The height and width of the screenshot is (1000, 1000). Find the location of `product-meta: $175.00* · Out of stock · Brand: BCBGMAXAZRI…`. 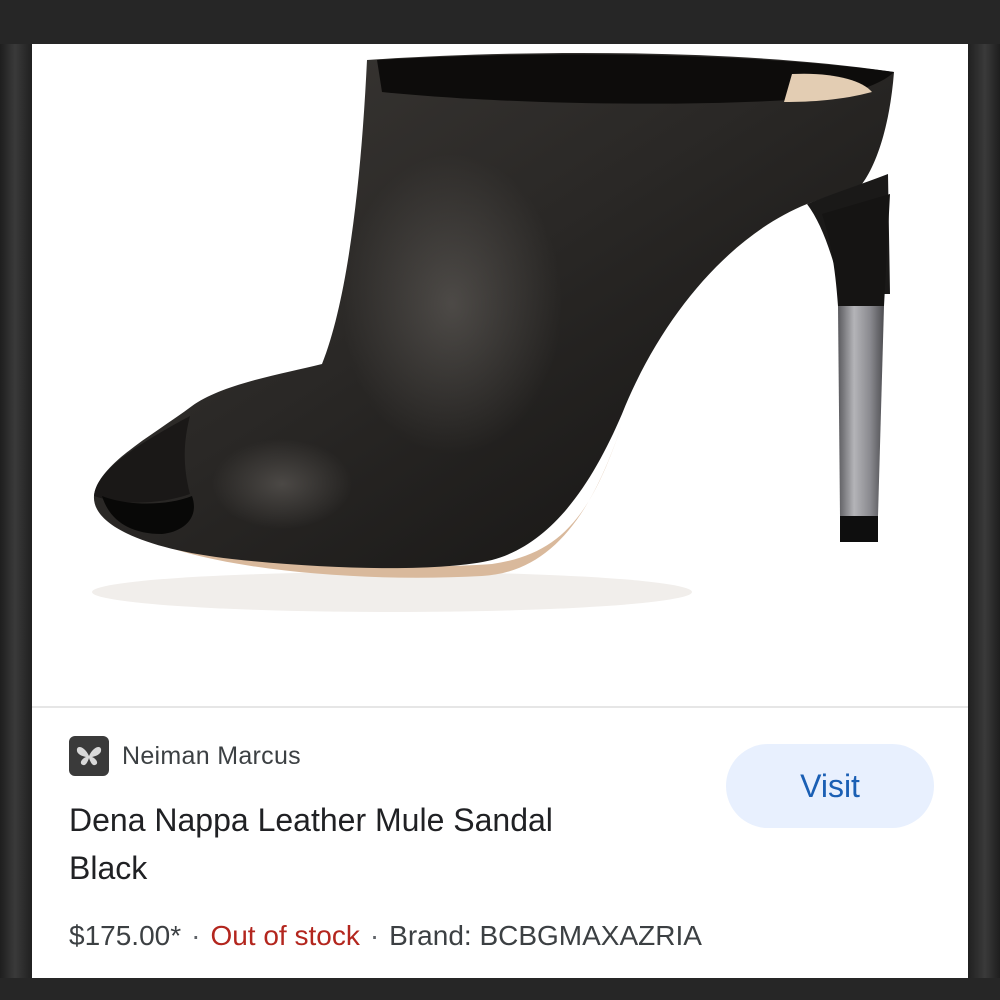

product-meta: $175.00* · Out of stock · Brand: BCBGMAXAZRI… is located at coordinates (385, 936).